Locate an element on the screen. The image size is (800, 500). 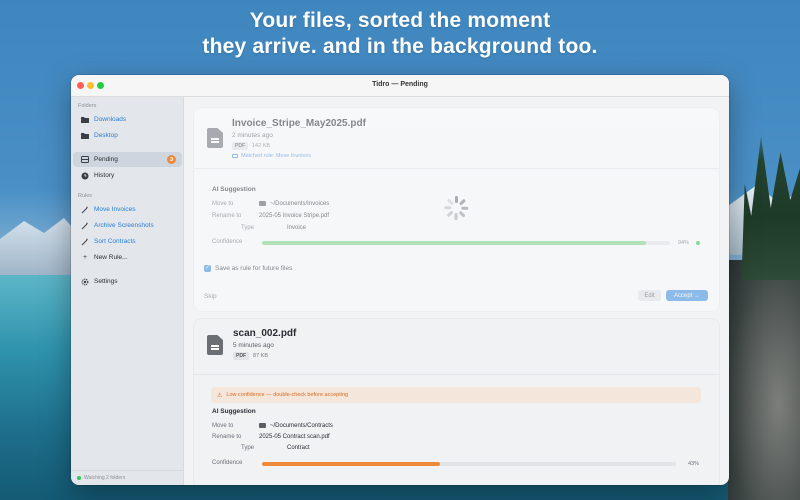
edit-button: Edit is located at coordinates (649, 295).